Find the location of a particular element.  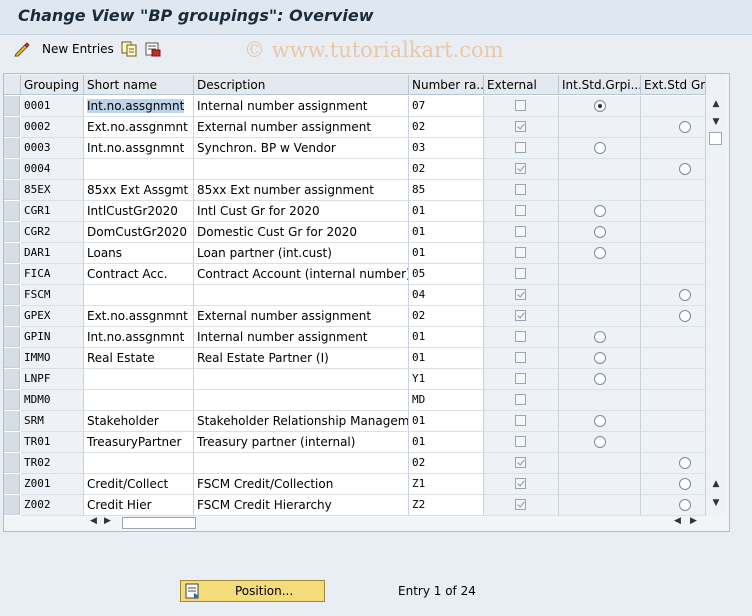

cell-description: Loan partner (int.cust) is located at coordinates (301, 253).